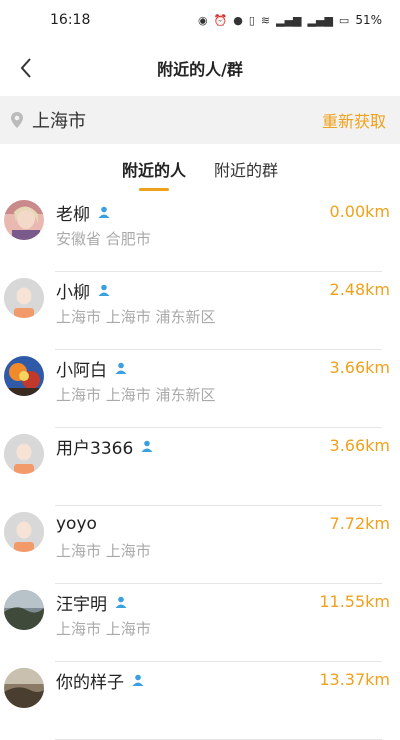 The height and width of the screenshot is (740, 400). I want to click on person-distance: 7.72km, so click(359, 523).